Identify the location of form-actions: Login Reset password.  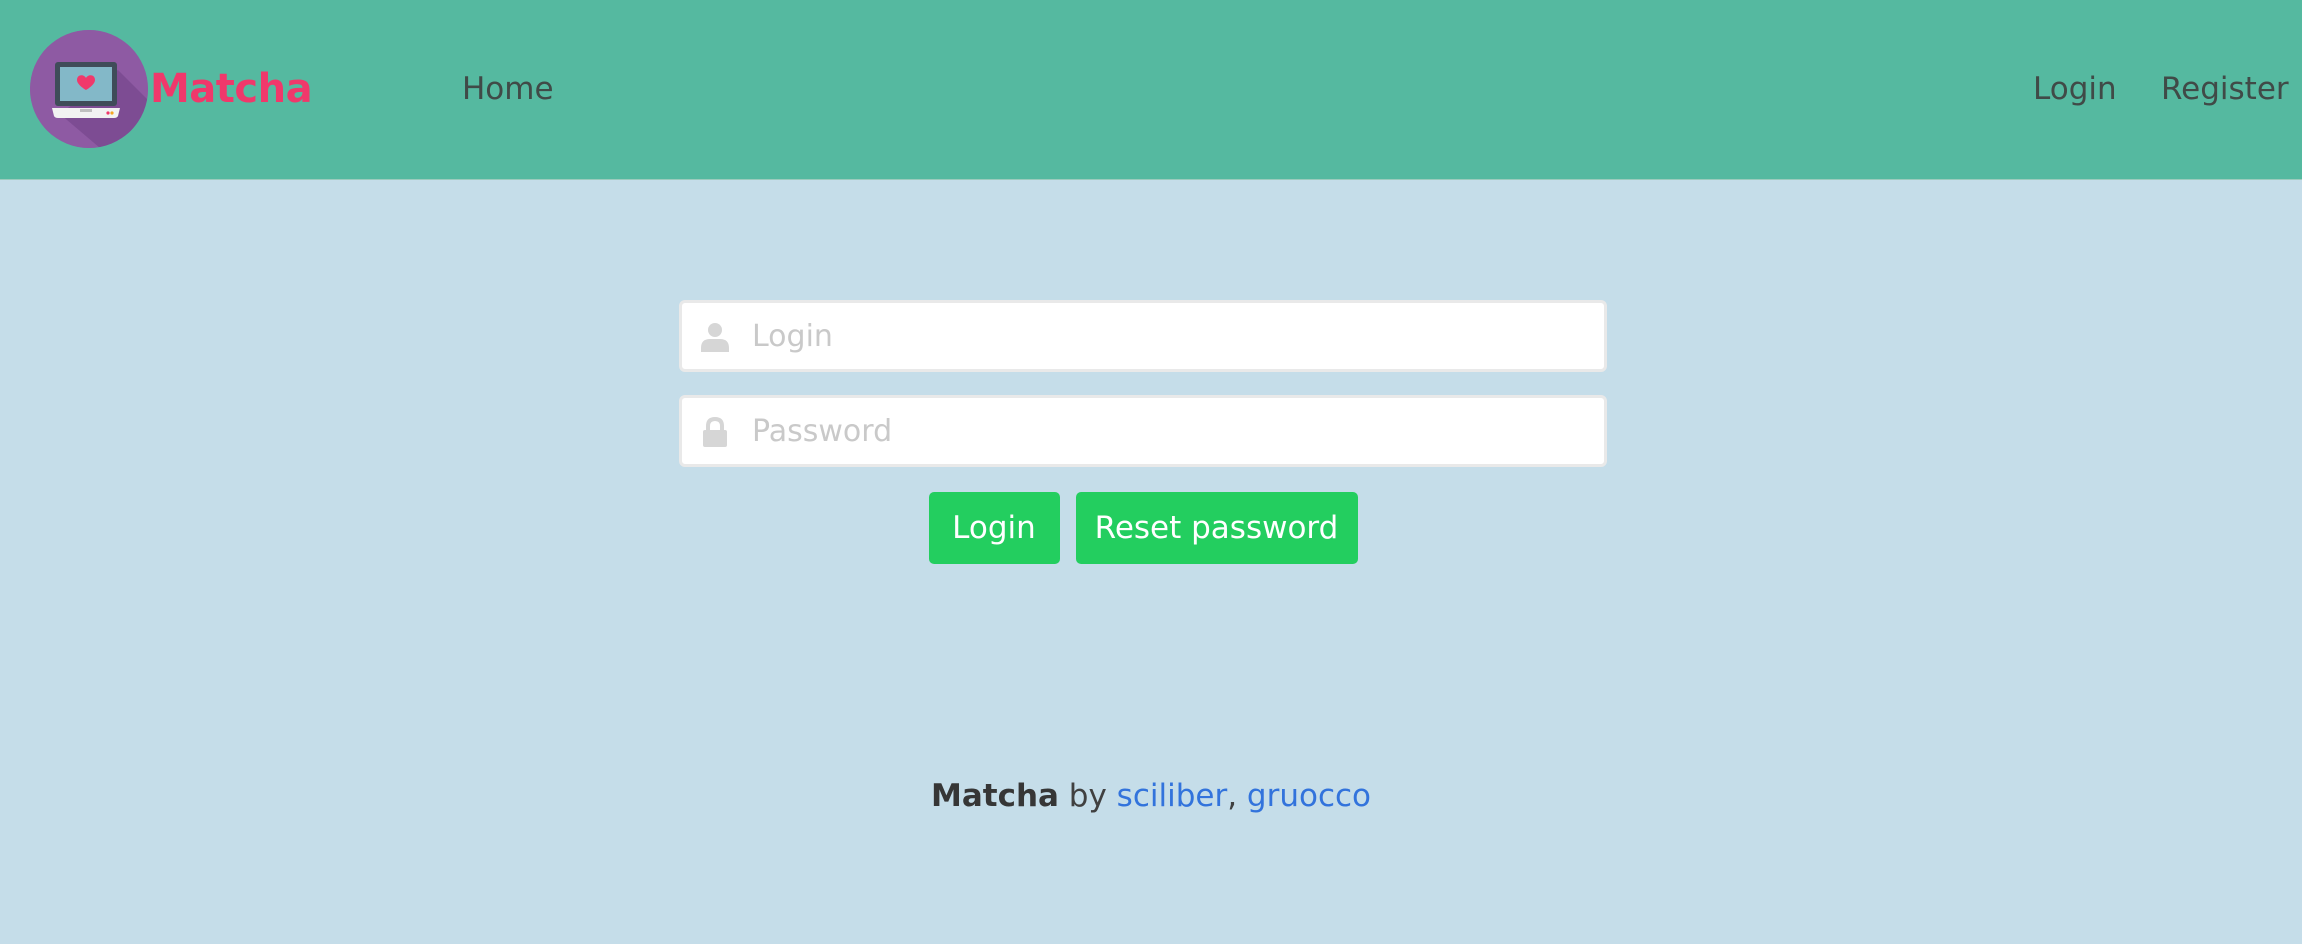
(1143, 528).